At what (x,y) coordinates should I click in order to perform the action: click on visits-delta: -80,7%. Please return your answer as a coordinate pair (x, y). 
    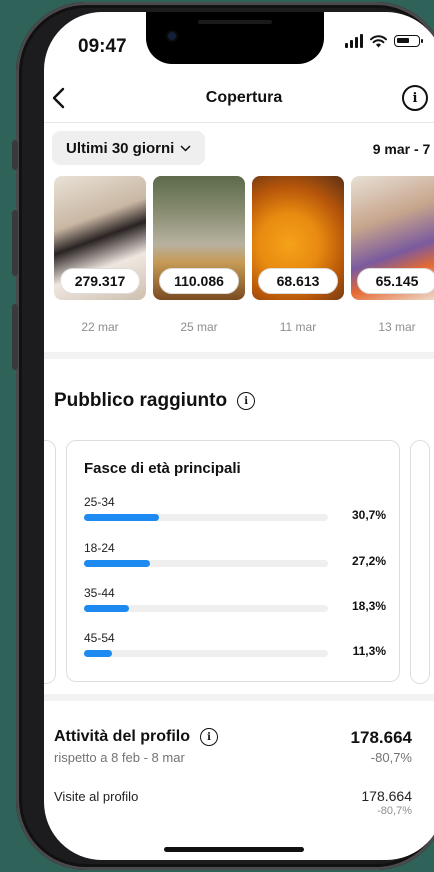
    Looking at the image, I should click on (394, 811).